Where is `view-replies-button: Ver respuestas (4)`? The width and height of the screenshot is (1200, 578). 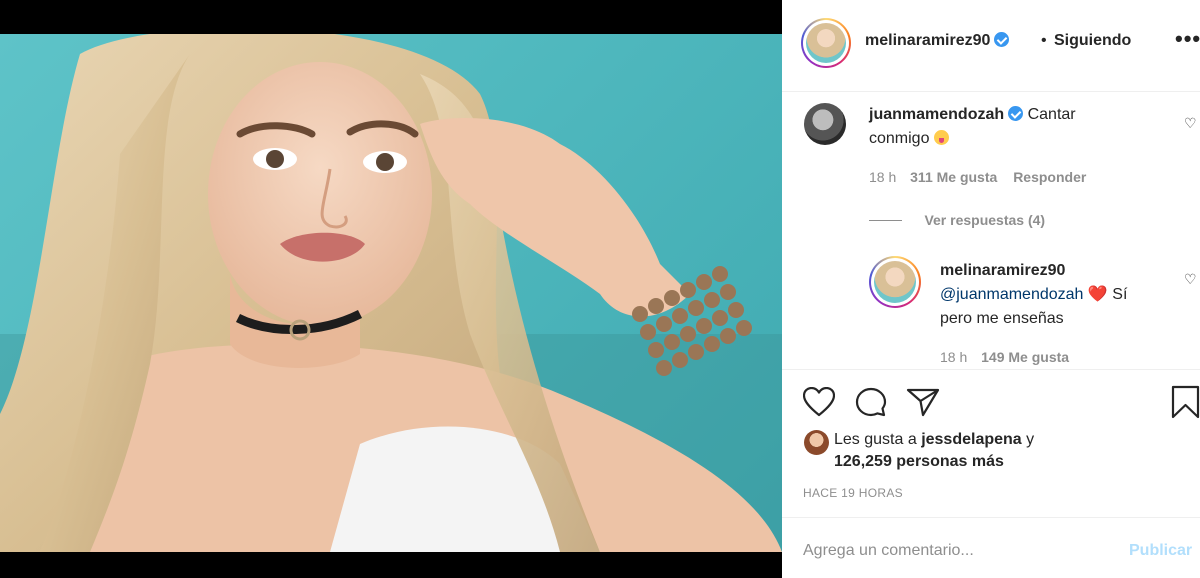 view-replies-button: Ver respuestas (4) is located at coordinates (984, 220).